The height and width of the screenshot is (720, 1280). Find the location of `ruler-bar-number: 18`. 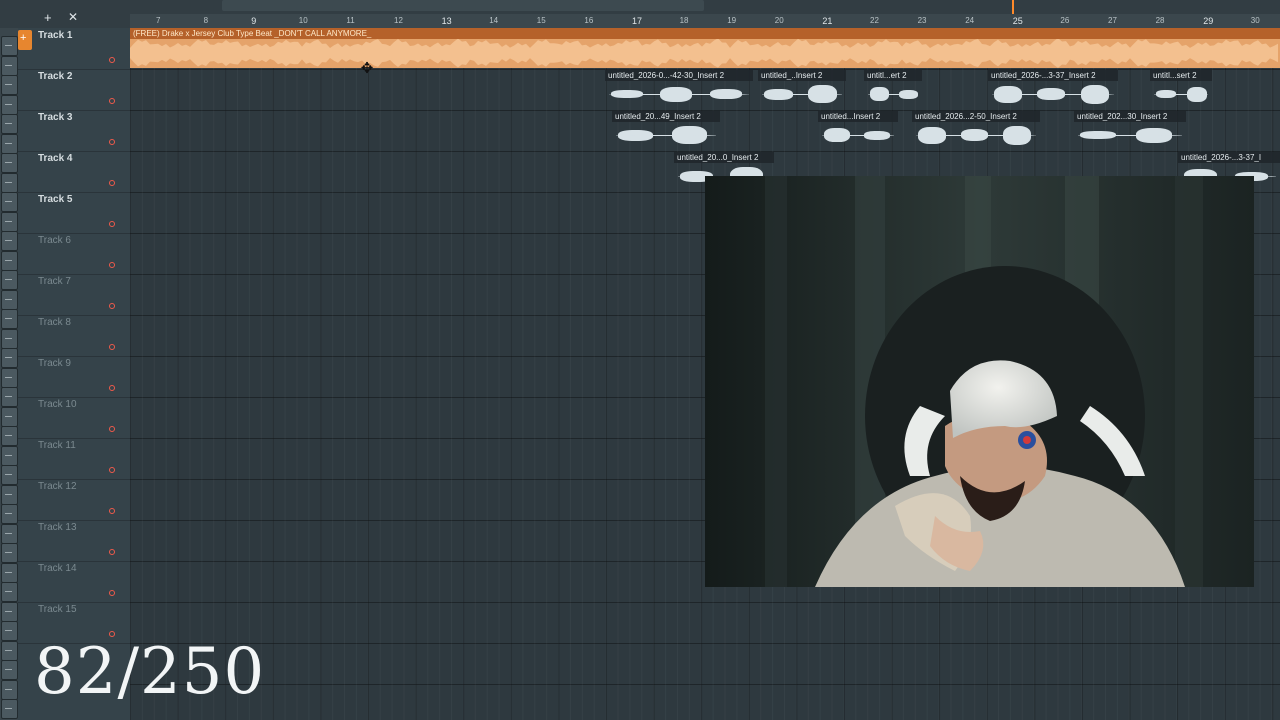

ruler-bar-number: 18 is located at coordinates (684, 20).